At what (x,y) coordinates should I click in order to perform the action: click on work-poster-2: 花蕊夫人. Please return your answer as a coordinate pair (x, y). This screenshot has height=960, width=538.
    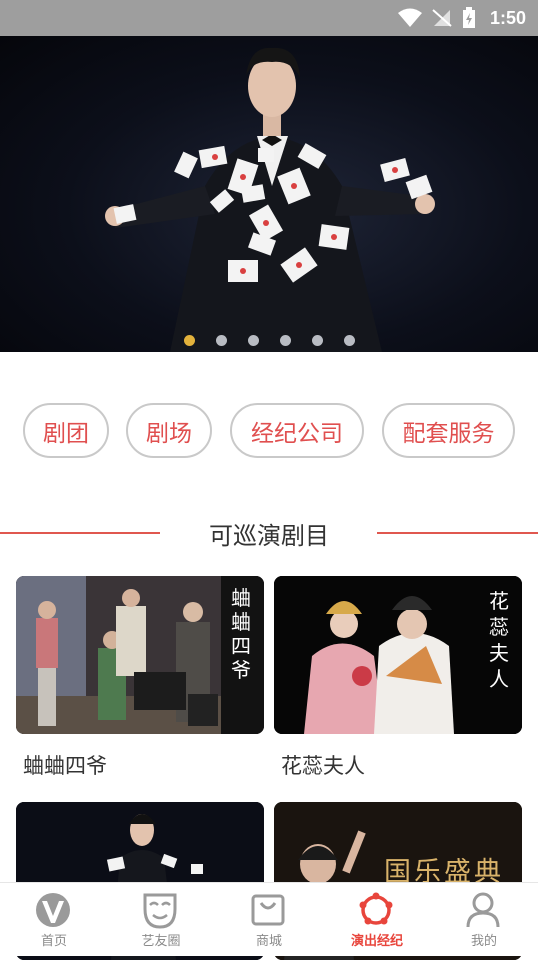
    Looking at the image, I should click on (398, 655).